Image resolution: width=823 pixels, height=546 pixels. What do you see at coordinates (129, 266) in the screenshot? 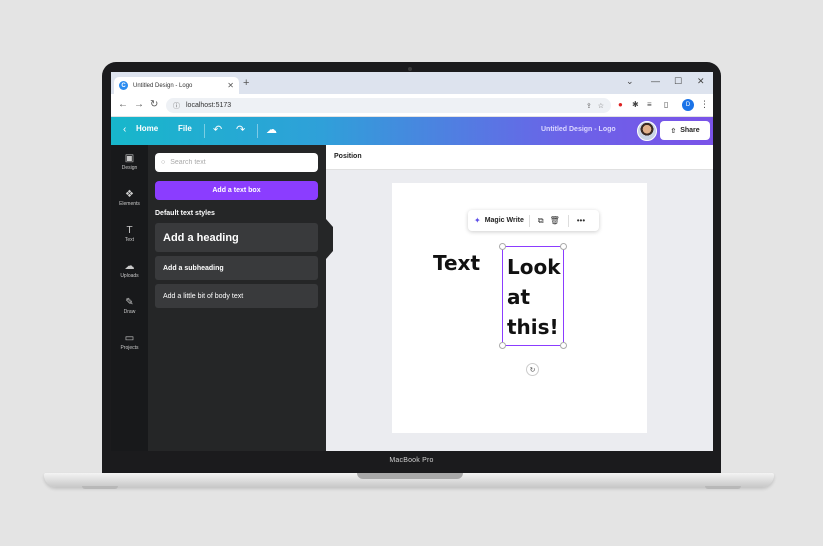
I see `cloud-upload-icon: ☁` at bounding box center [129, 266].